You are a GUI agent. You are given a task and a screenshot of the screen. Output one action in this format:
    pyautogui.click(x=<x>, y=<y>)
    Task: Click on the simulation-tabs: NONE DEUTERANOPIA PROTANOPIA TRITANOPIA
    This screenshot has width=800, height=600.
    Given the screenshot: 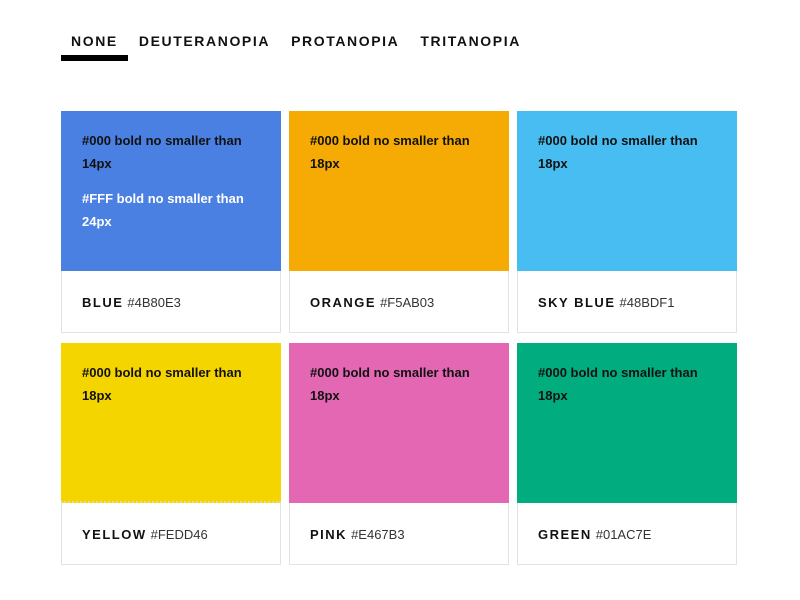 What is the action you would take?
    pyautogui.click(x=296, y=45)
    